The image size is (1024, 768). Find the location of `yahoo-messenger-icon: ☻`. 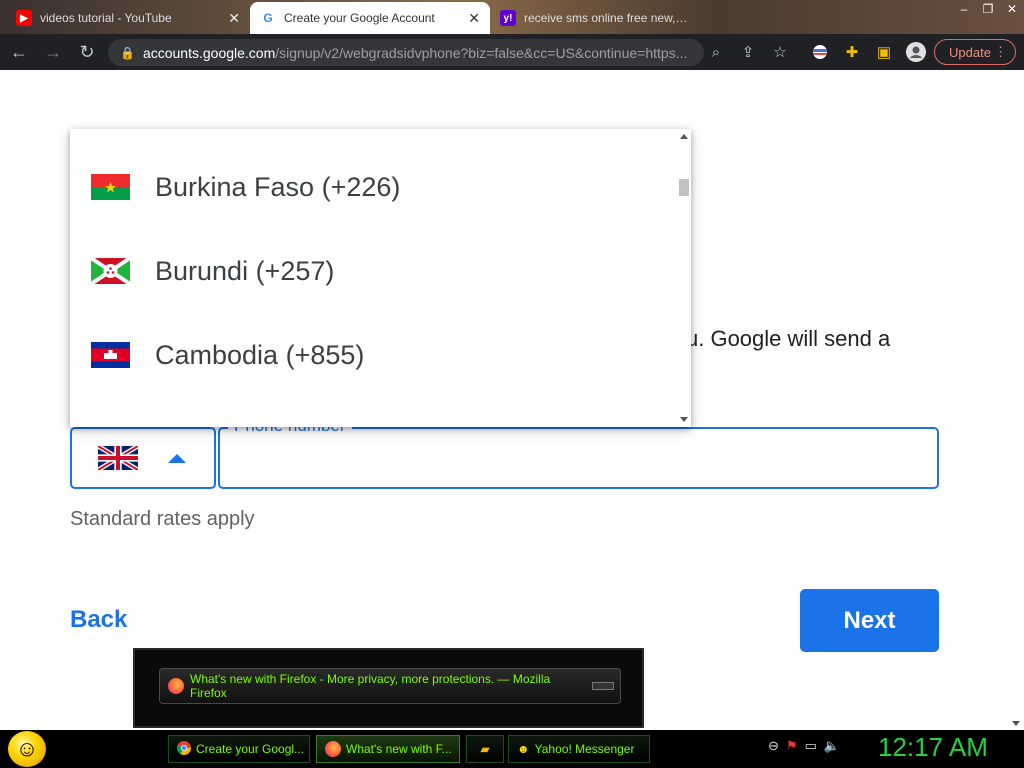

yahoo-messenger-icon: ☻ is located at coordinates (523, 749).